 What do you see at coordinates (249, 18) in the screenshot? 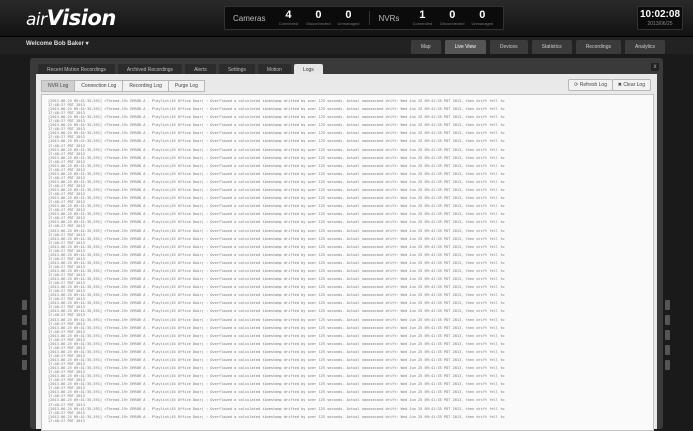
I see `cameras-label: Cameras` at bounding box center [249, 18].